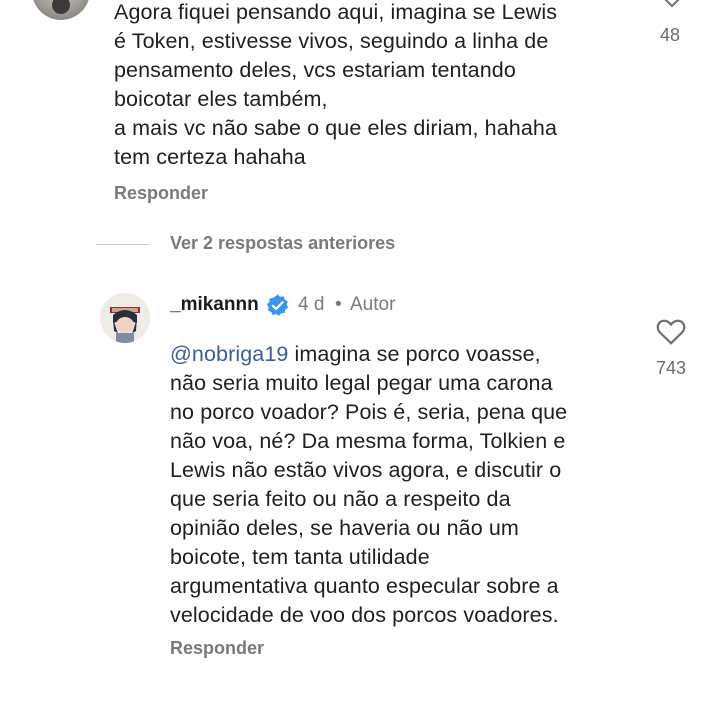 This screenshot has height=706, width=720. What do you see at coordinates (123, 244) in the screenshot?
I see `thread-divider` at bounding box center [123, 244].